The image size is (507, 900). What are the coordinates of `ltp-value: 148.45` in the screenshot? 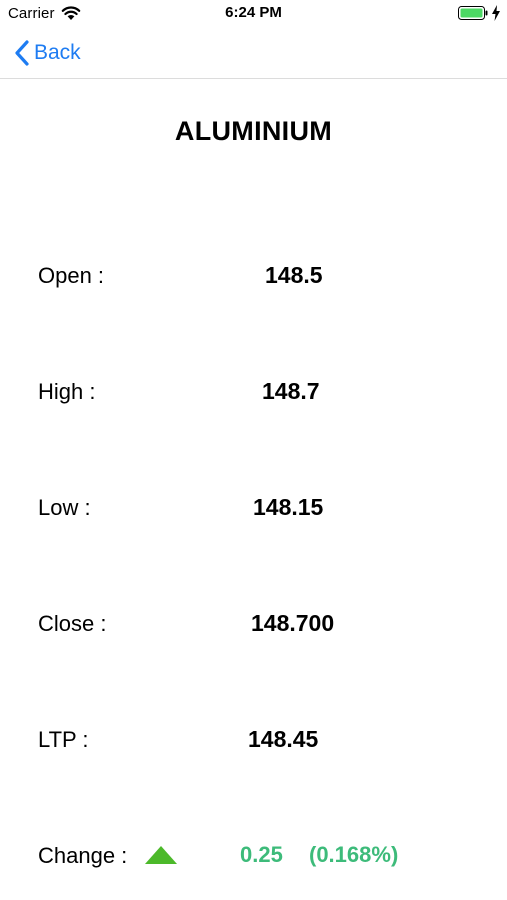 It's located at (283, 739).